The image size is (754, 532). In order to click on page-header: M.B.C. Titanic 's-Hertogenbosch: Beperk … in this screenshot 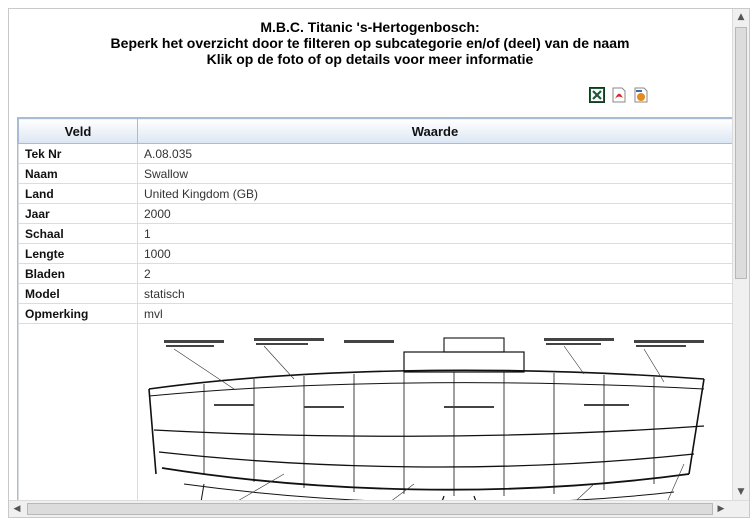, I will do `click(370, 38)`.